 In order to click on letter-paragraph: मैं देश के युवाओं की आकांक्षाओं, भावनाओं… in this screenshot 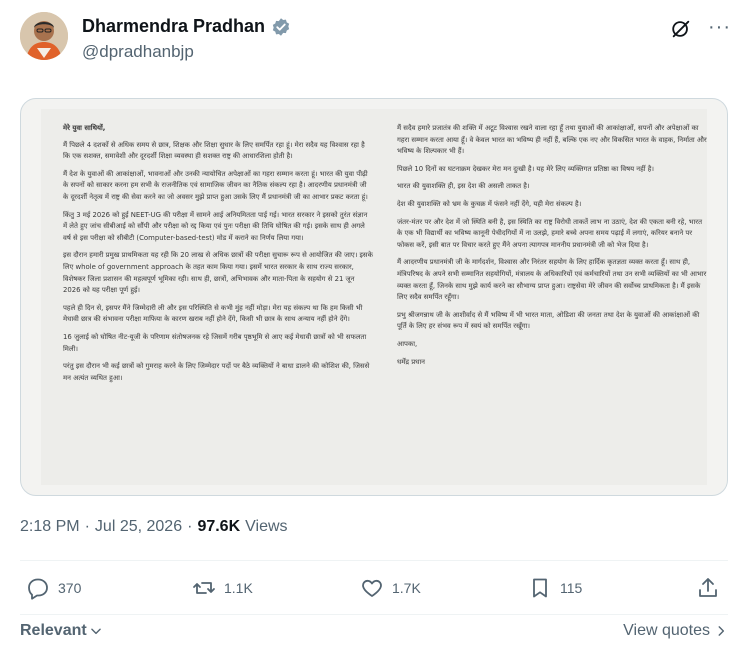, I will do `click(215, 185)`.